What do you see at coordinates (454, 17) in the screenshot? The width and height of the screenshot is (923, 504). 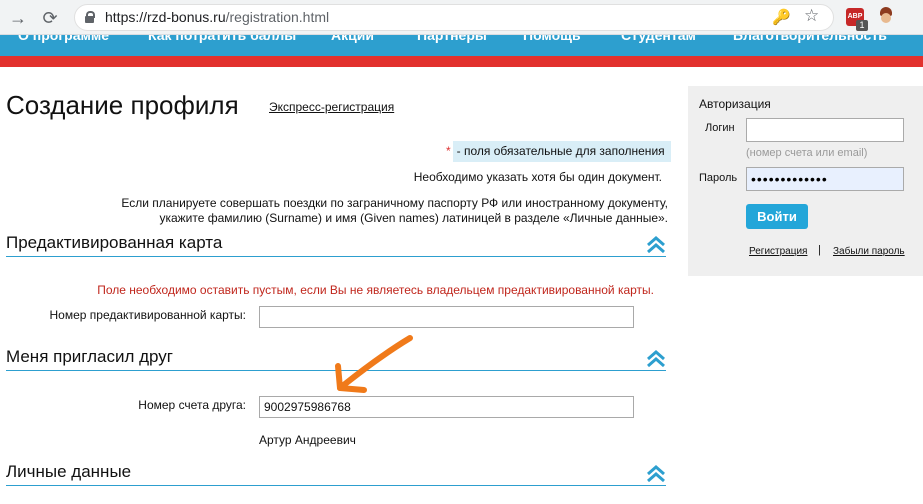 I see `address-bar: https://rzd-bonus.ru/registration.html` at bounding box center [454, 17].